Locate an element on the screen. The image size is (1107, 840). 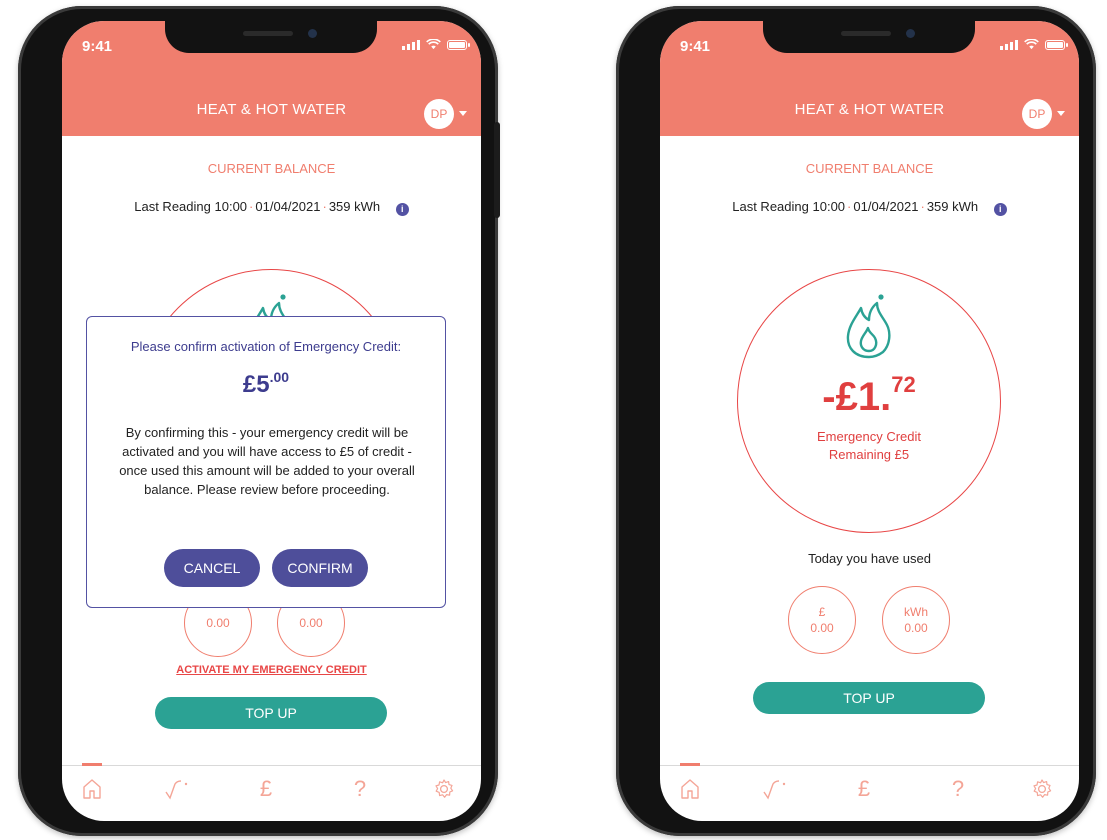
cancel-button: CANCEL is located at coordinates (212, 568).